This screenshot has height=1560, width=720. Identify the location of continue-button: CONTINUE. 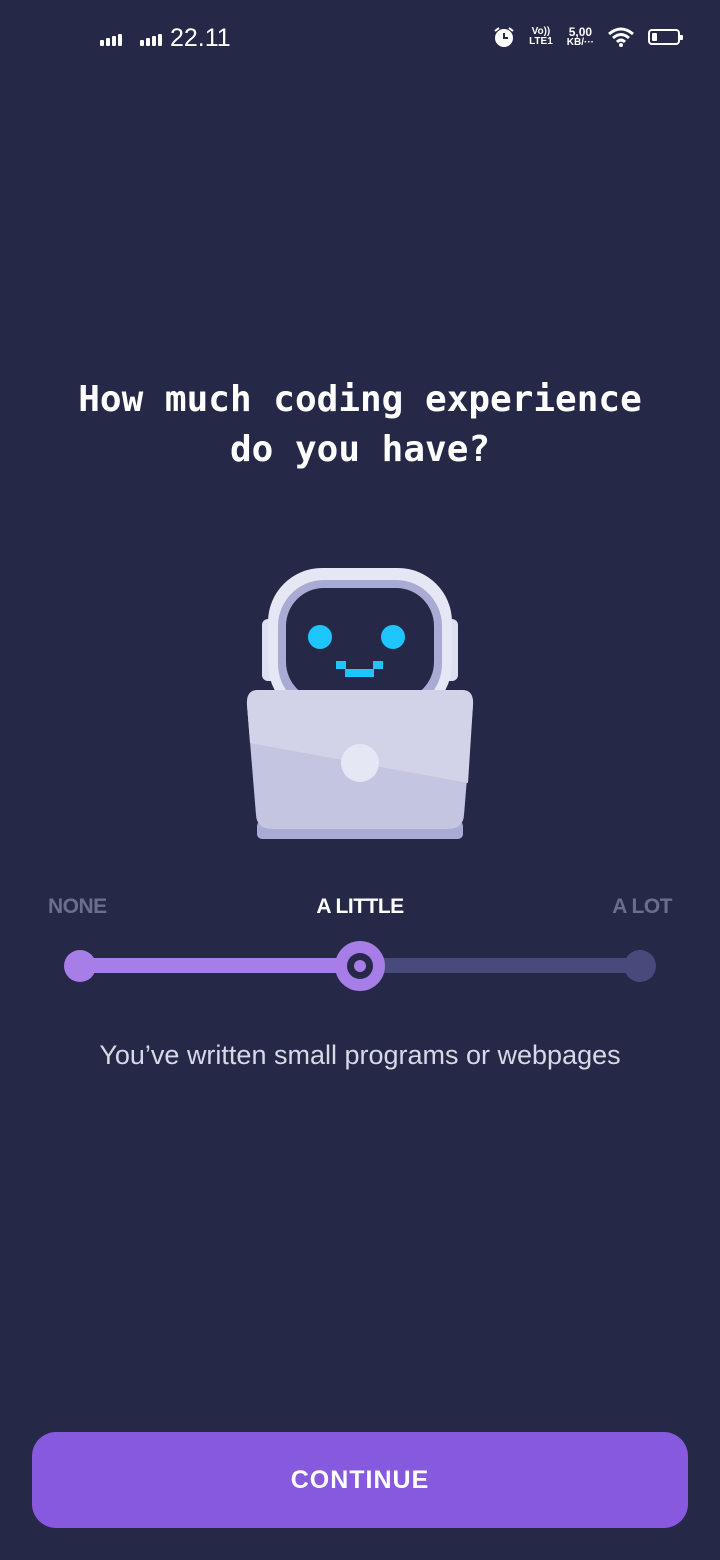
(360, 1480).